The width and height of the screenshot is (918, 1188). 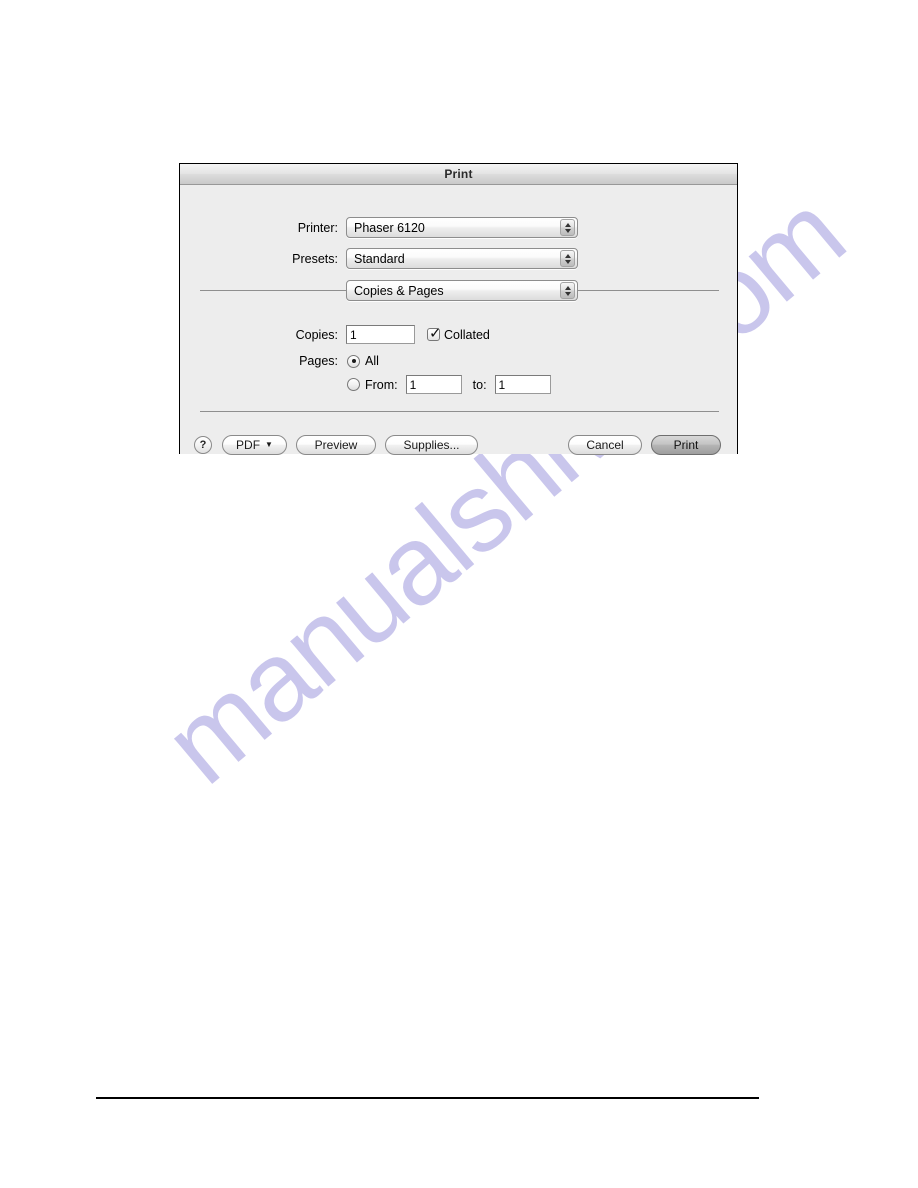 I want to click on presets-stepper-icon, so click(x=567, y=258).